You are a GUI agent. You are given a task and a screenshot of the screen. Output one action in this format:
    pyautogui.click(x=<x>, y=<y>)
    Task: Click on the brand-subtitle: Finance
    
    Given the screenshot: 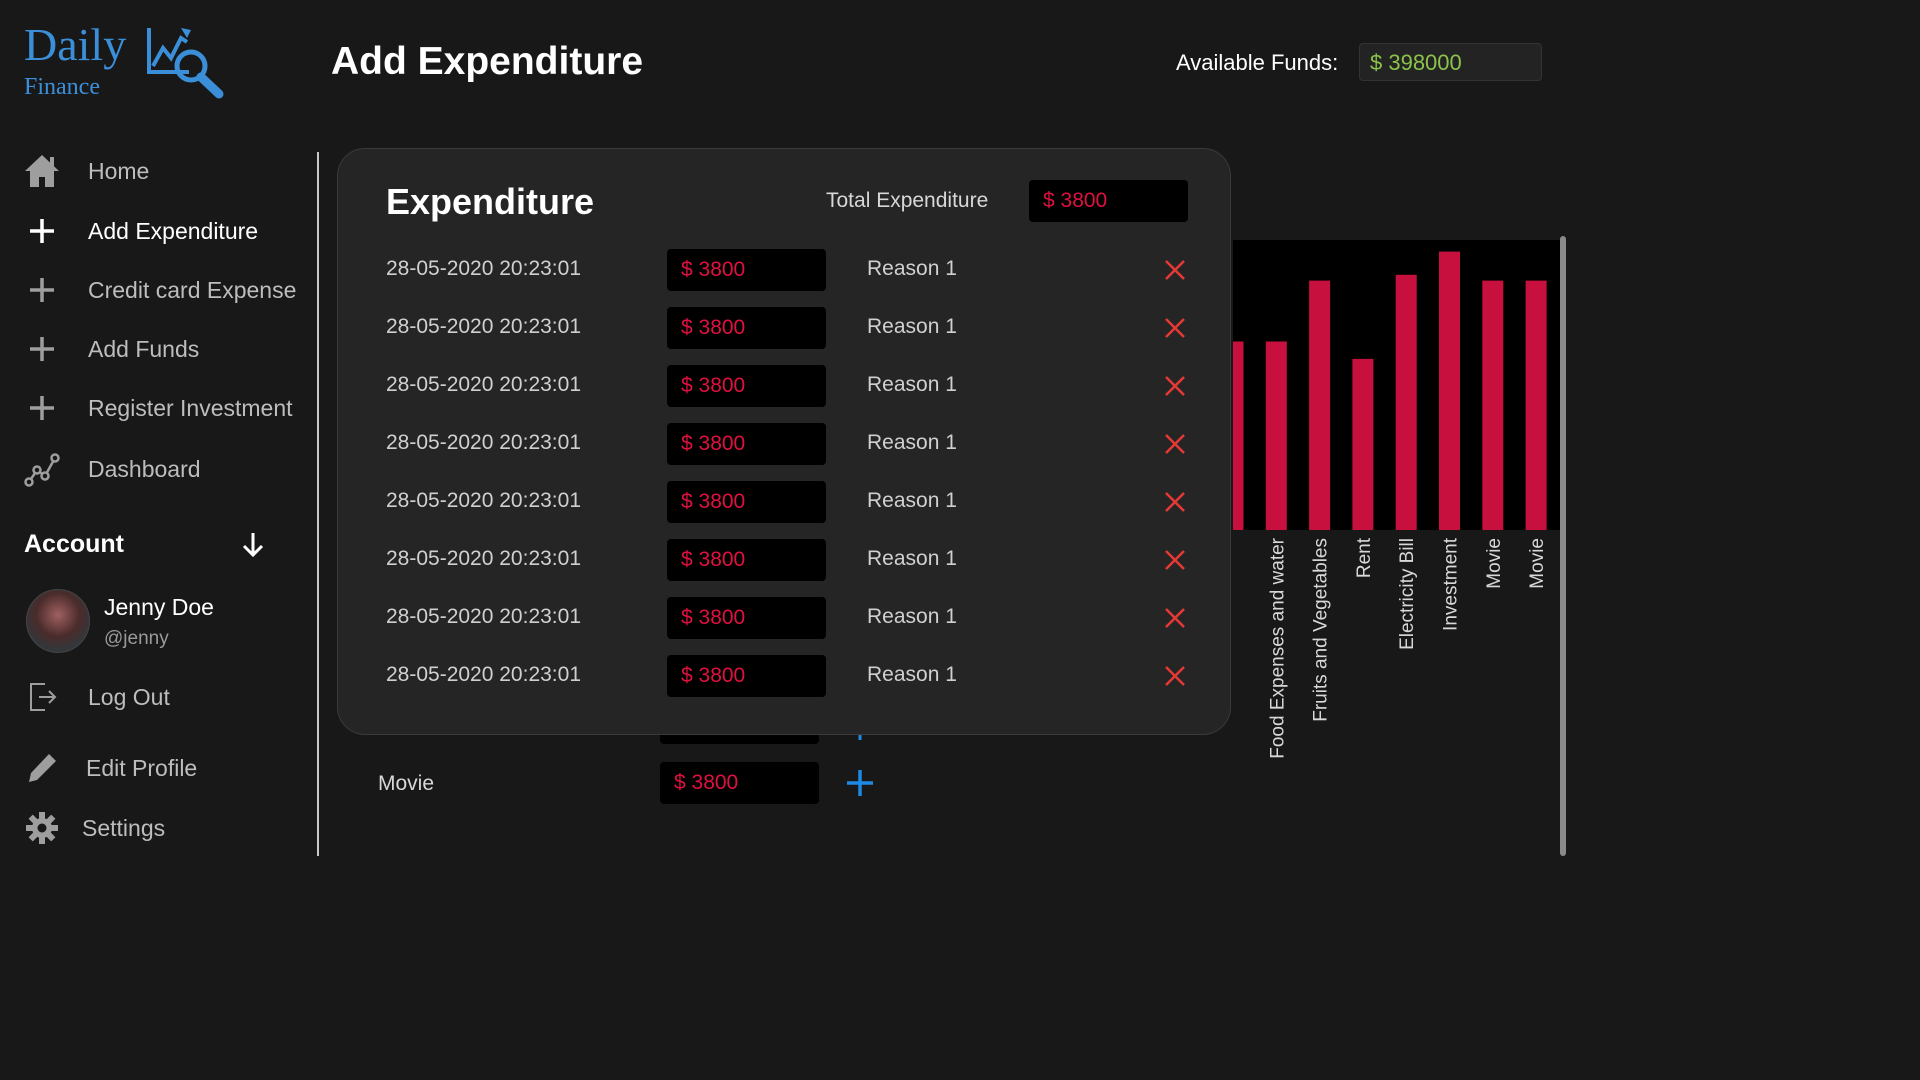 What is the action you would take?
    pyautogui.click(x=62, y=87)
    